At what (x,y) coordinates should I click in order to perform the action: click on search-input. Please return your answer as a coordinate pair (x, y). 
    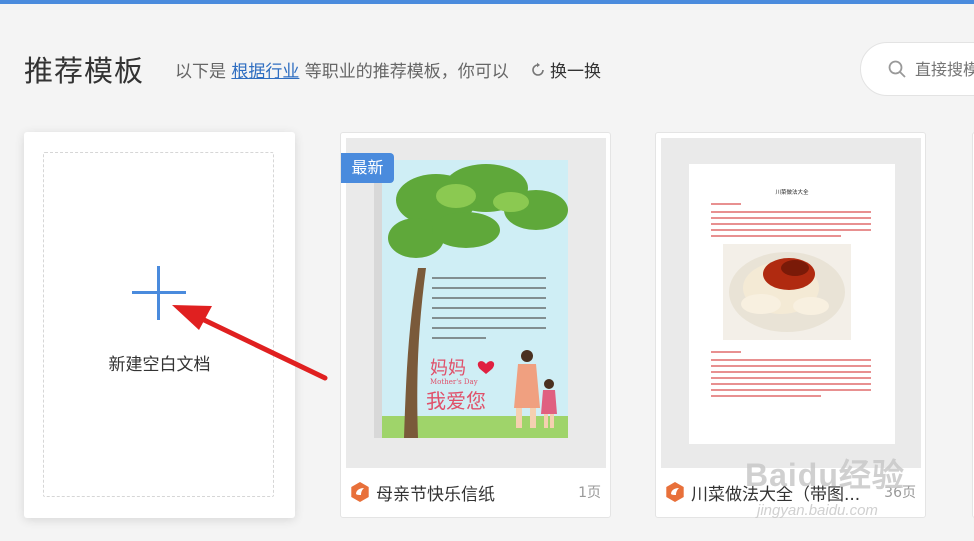
    Looking at the image, I should click on (944, 69).